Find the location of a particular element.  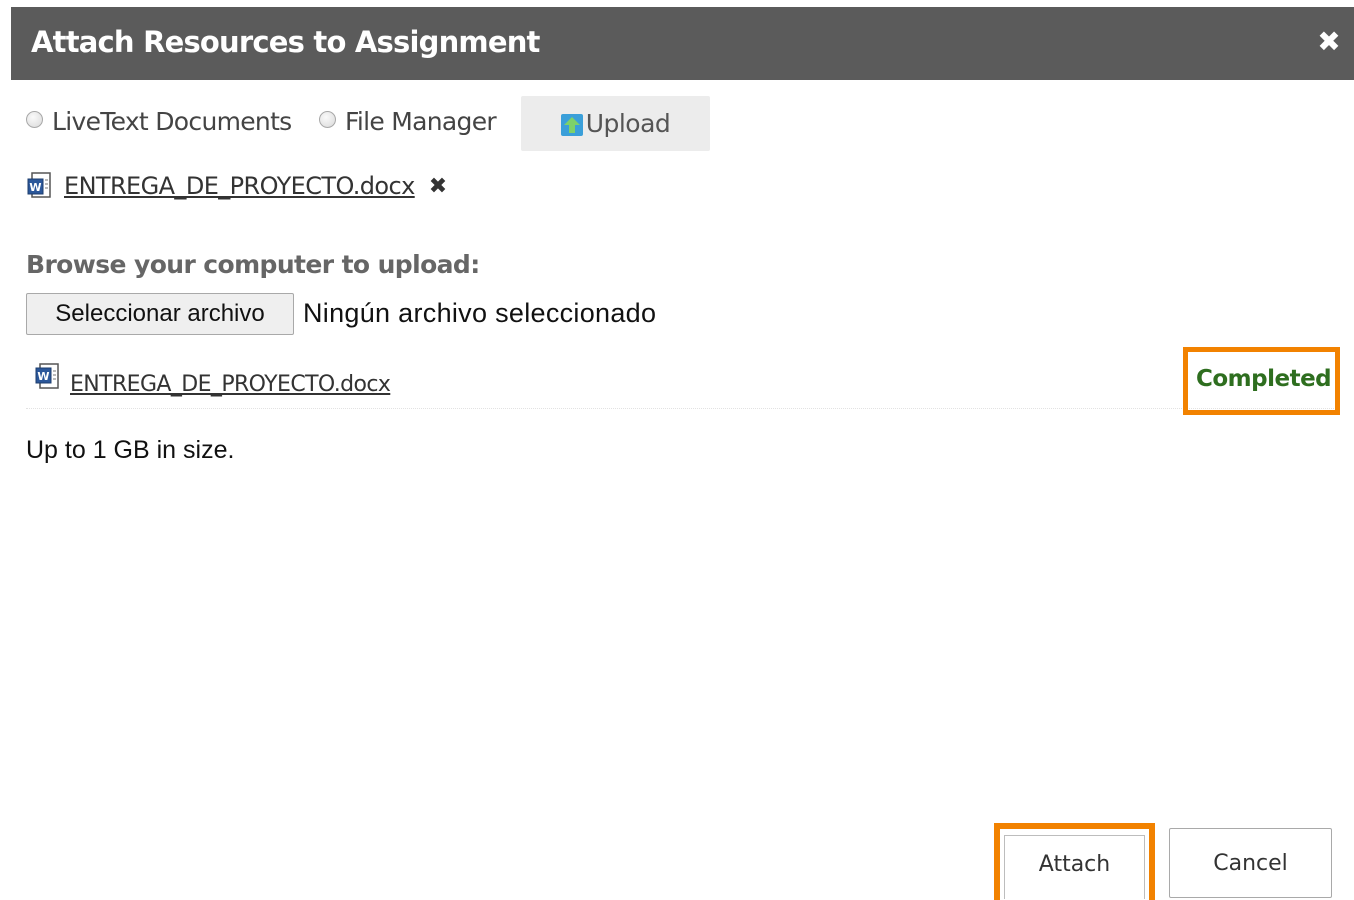

attach-button: Attach is located at coordinates (1074, 861).